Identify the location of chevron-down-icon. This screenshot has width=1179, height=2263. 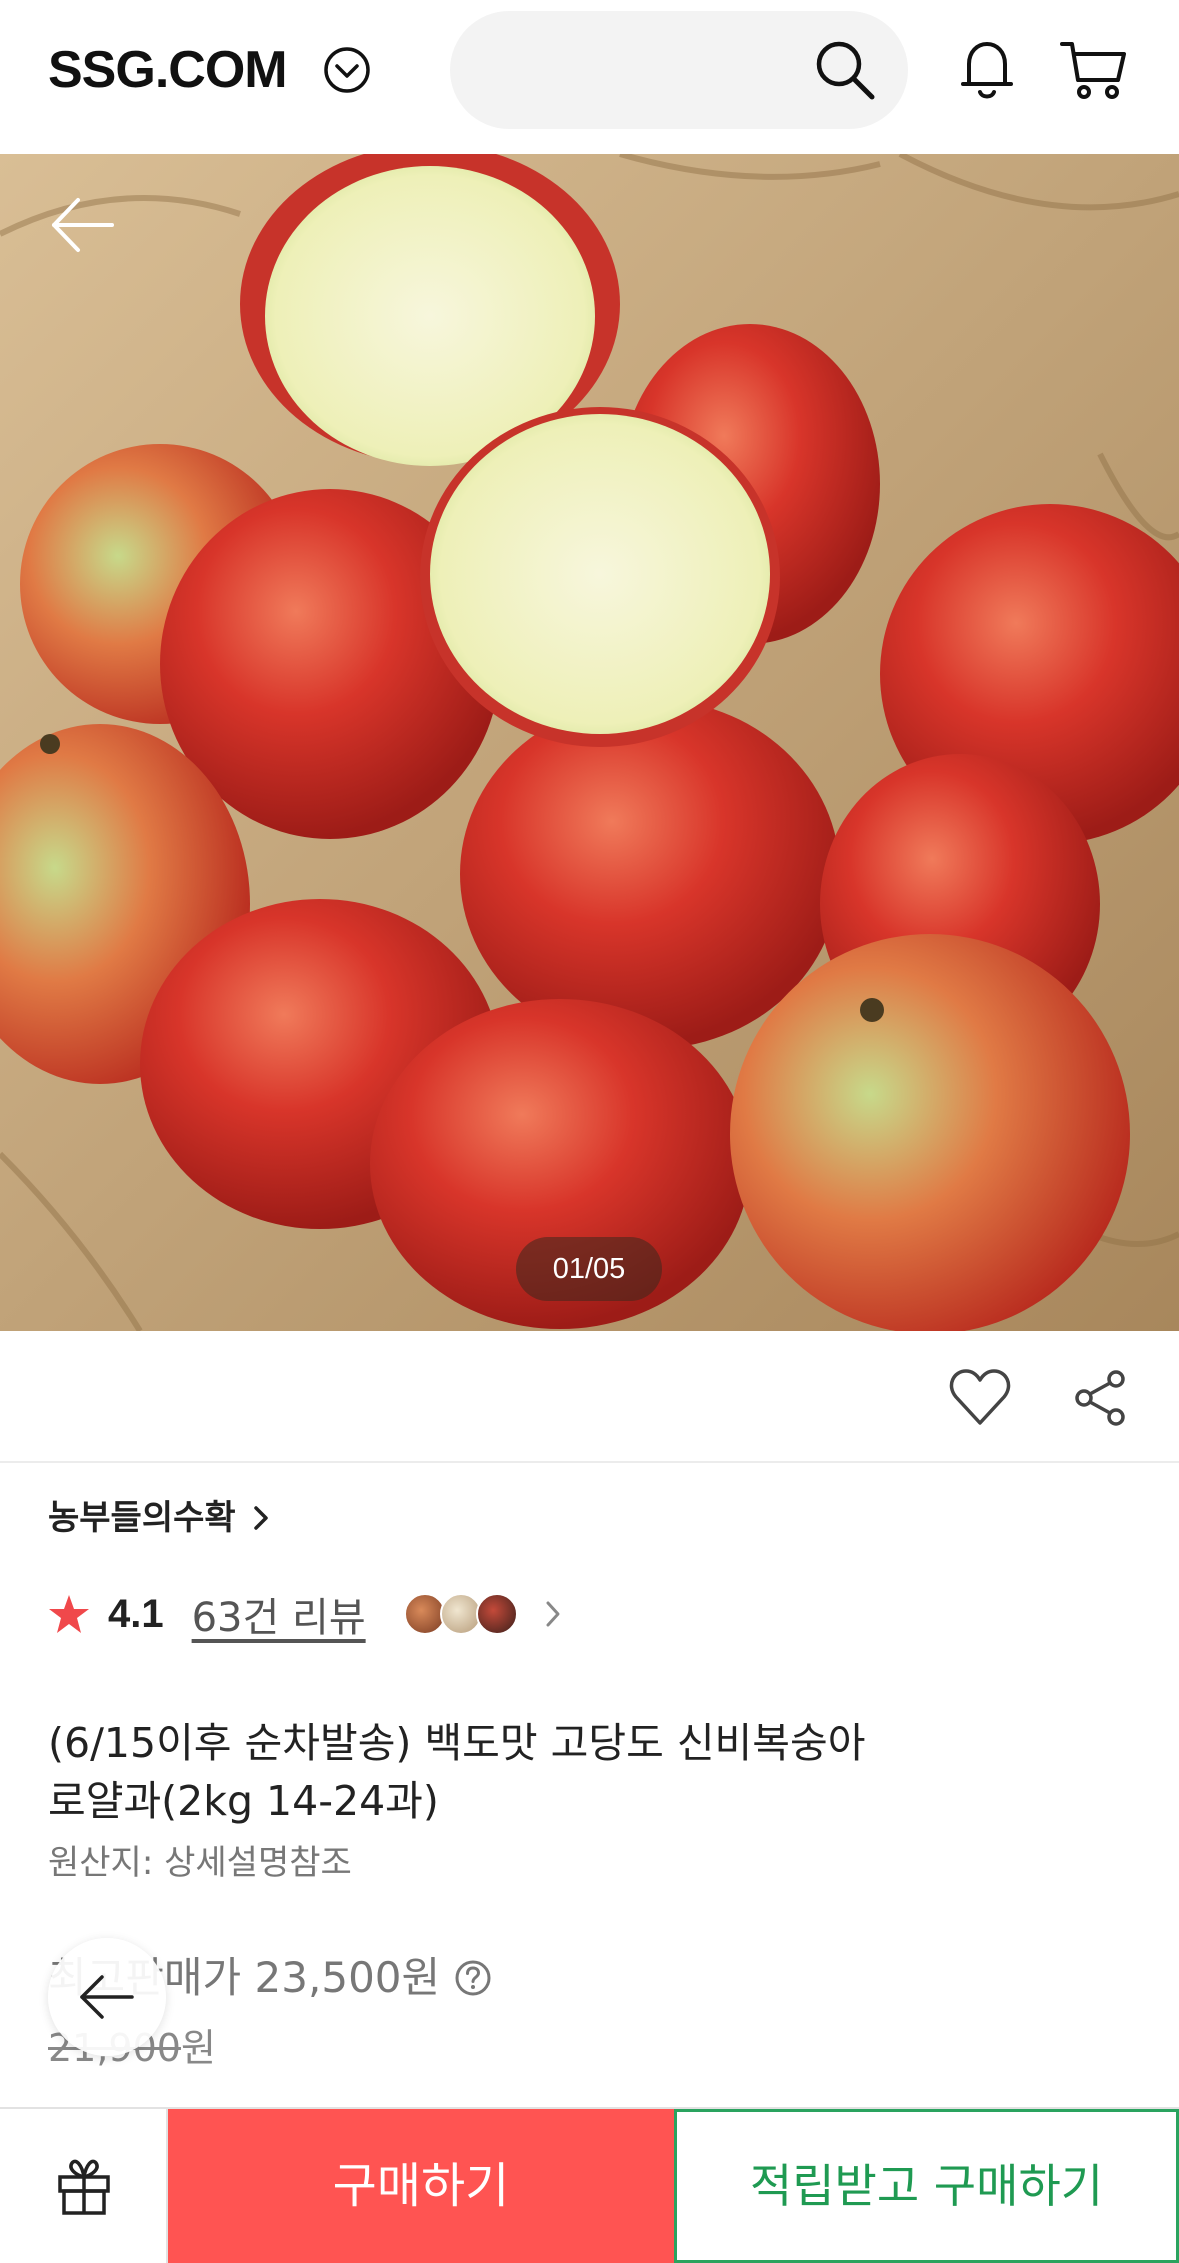
(347, 70).